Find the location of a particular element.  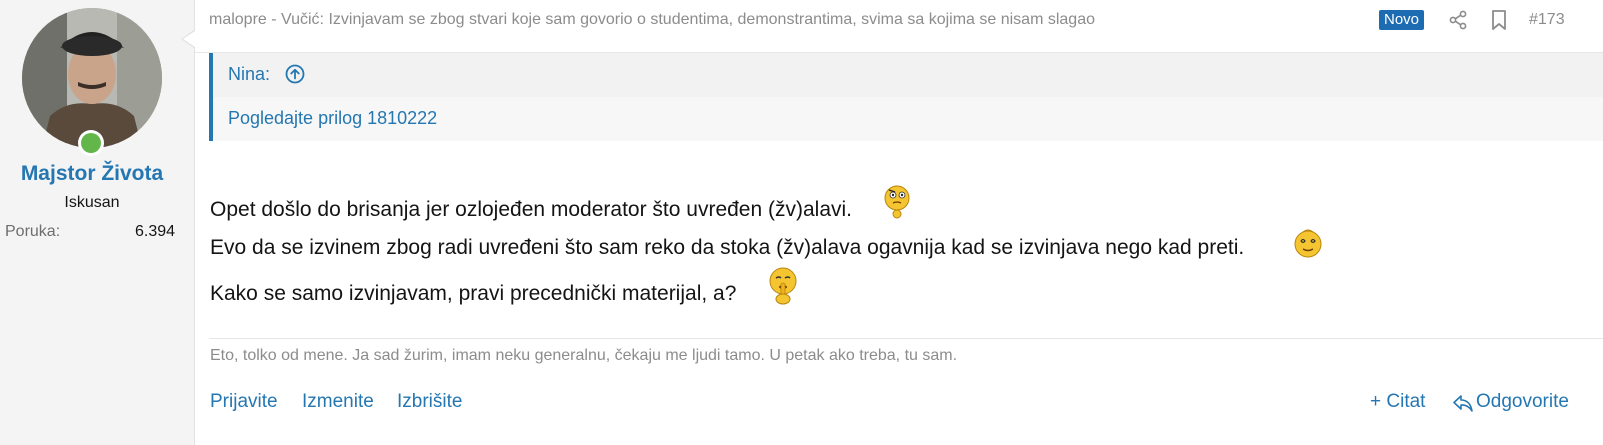

quote-attachment-link: Pogledajte prilog 1810222 is located at coordinates (332, 118).